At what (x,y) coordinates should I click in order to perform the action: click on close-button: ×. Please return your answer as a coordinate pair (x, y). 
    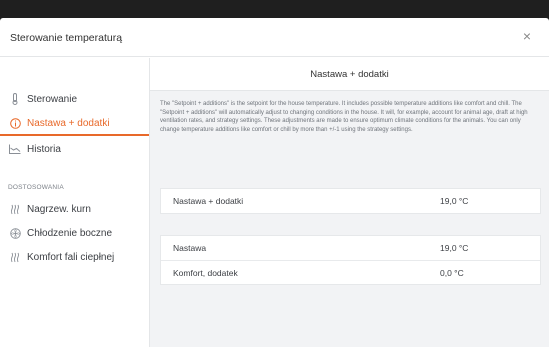
    Looking at the image, I should click on (527, 36).